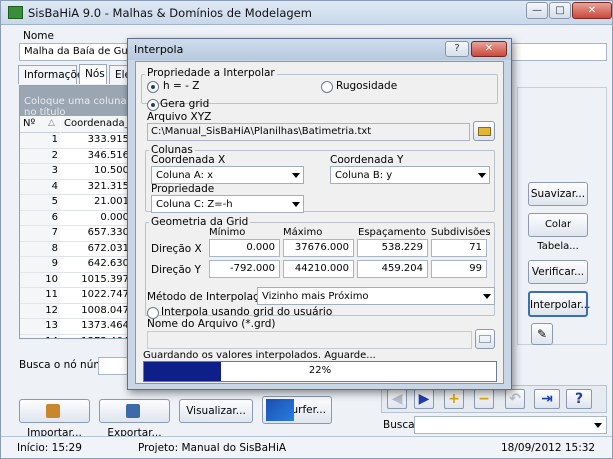 The width and height of the screenshot is (613, 459). I want to click on table-row: 6 0.000, so click(75, 218).